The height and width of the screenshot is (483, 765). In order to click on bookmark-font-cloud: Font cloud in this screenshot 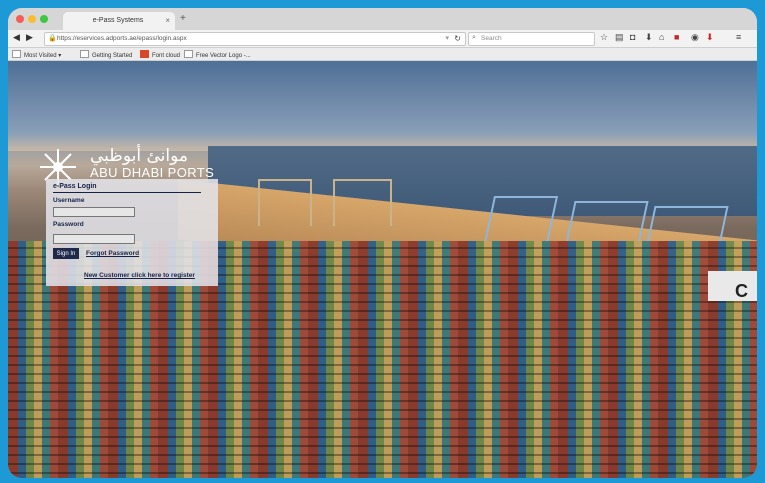, I will do `click(160, 54)`.